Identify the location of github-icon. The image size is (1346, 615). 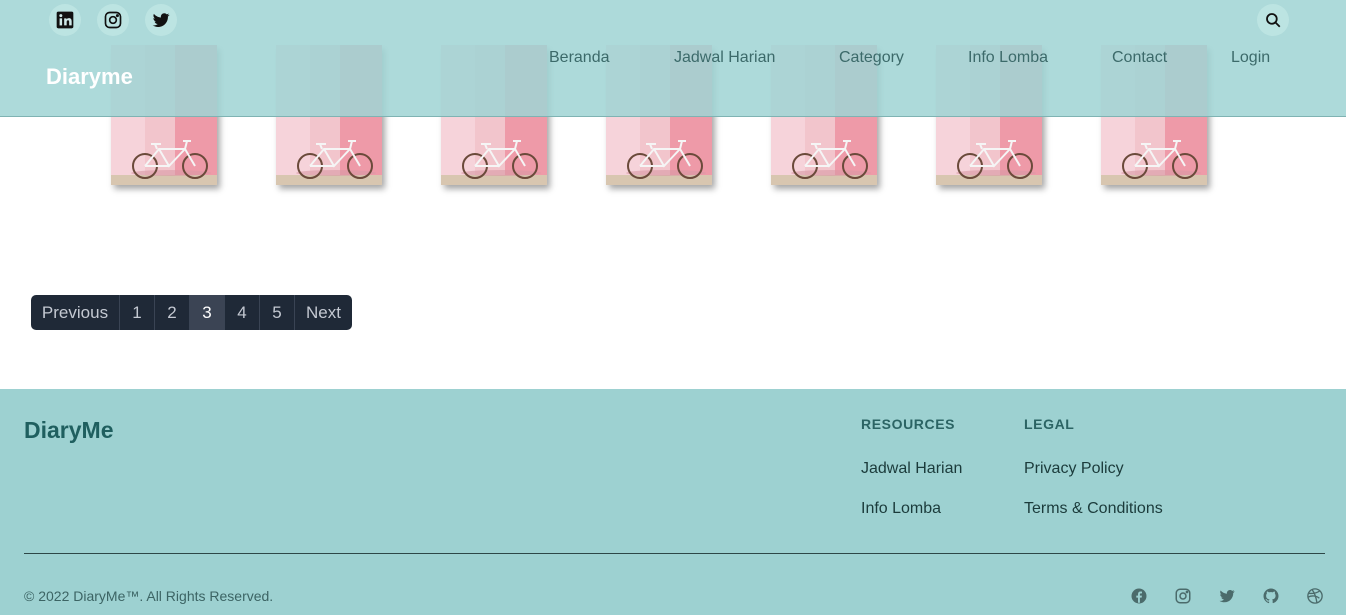
(1271, 596).